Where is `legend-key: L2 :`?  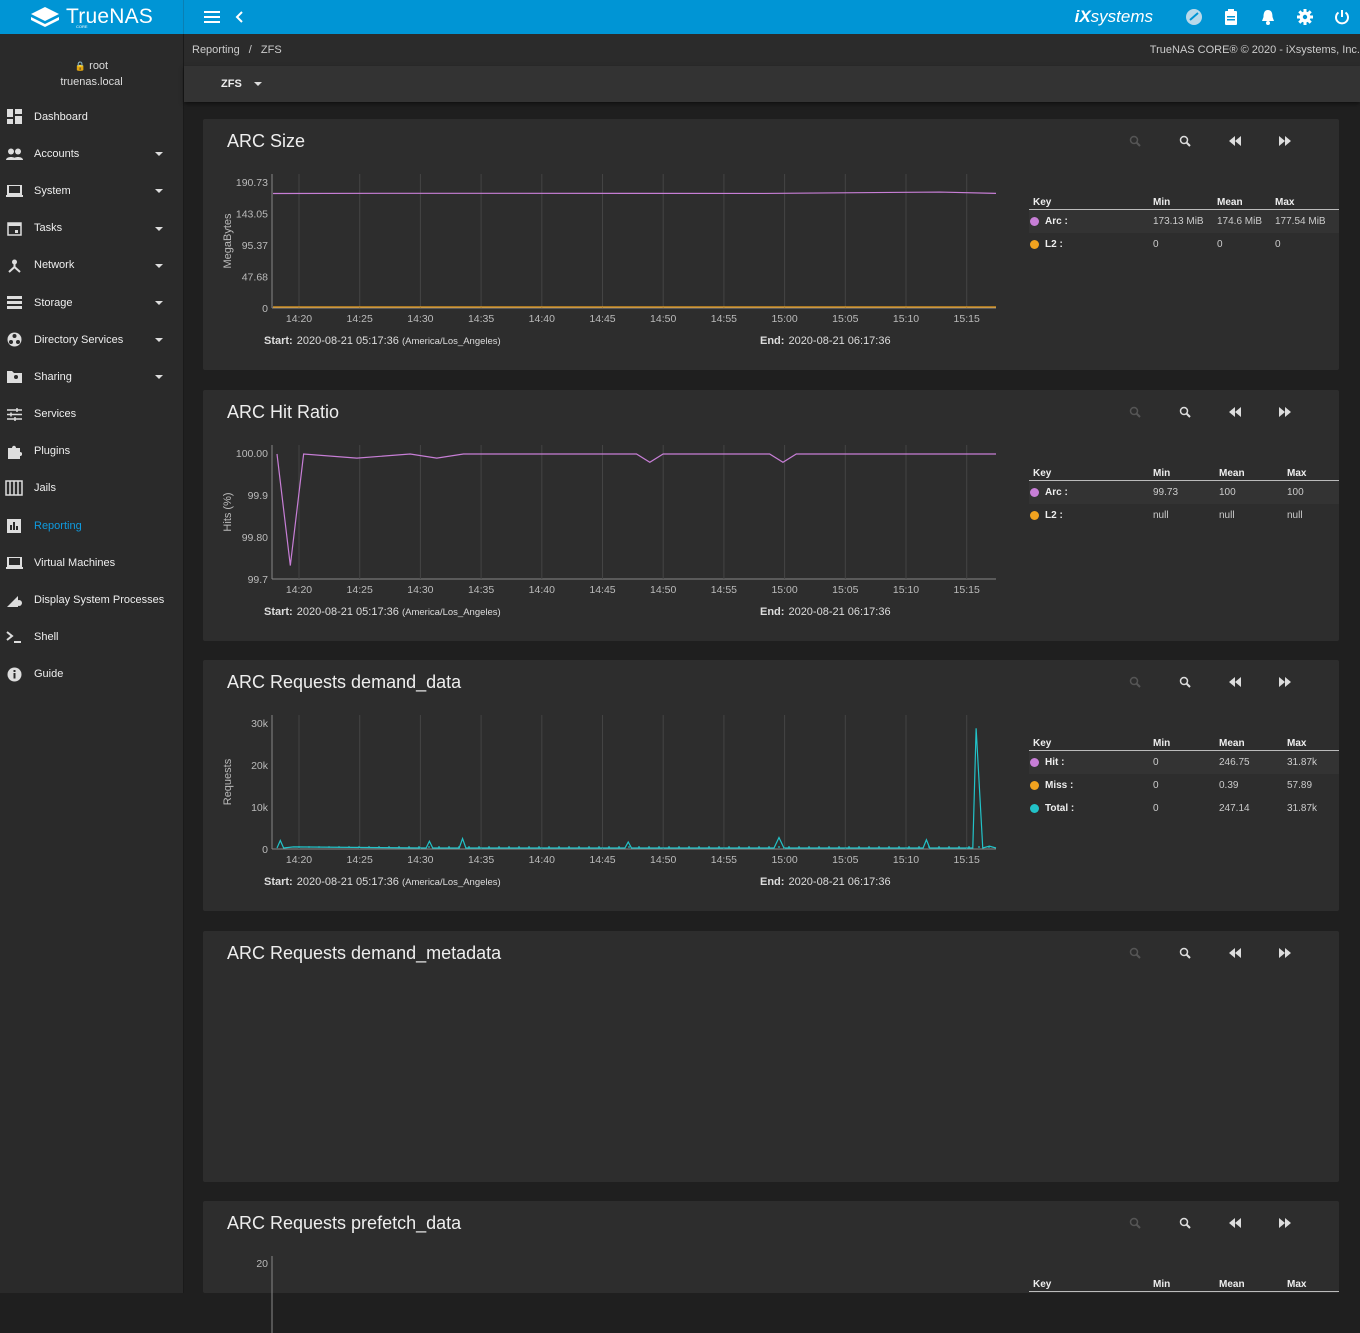 legend-key: L2 : is located at coordinates (1054, 515).